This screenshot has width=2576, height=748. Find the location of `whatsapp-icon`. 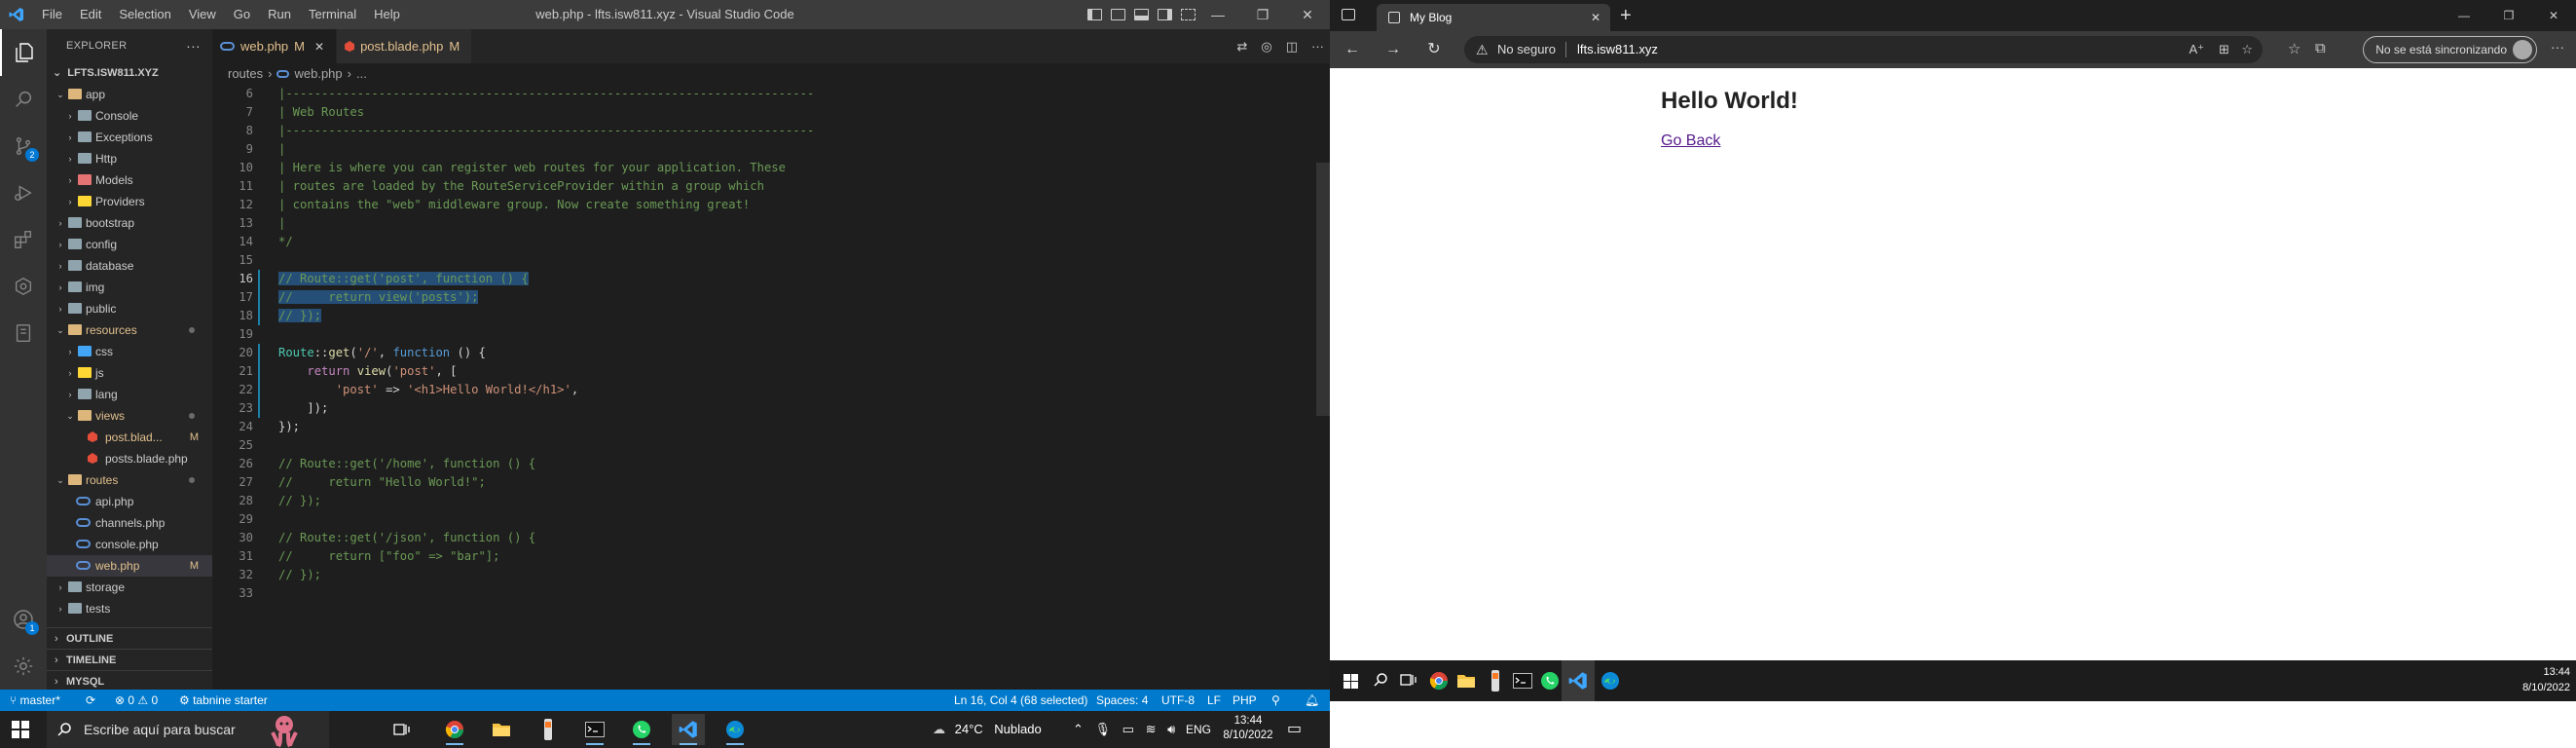

whatsapp-icon is located at coordinates (1550, 681).